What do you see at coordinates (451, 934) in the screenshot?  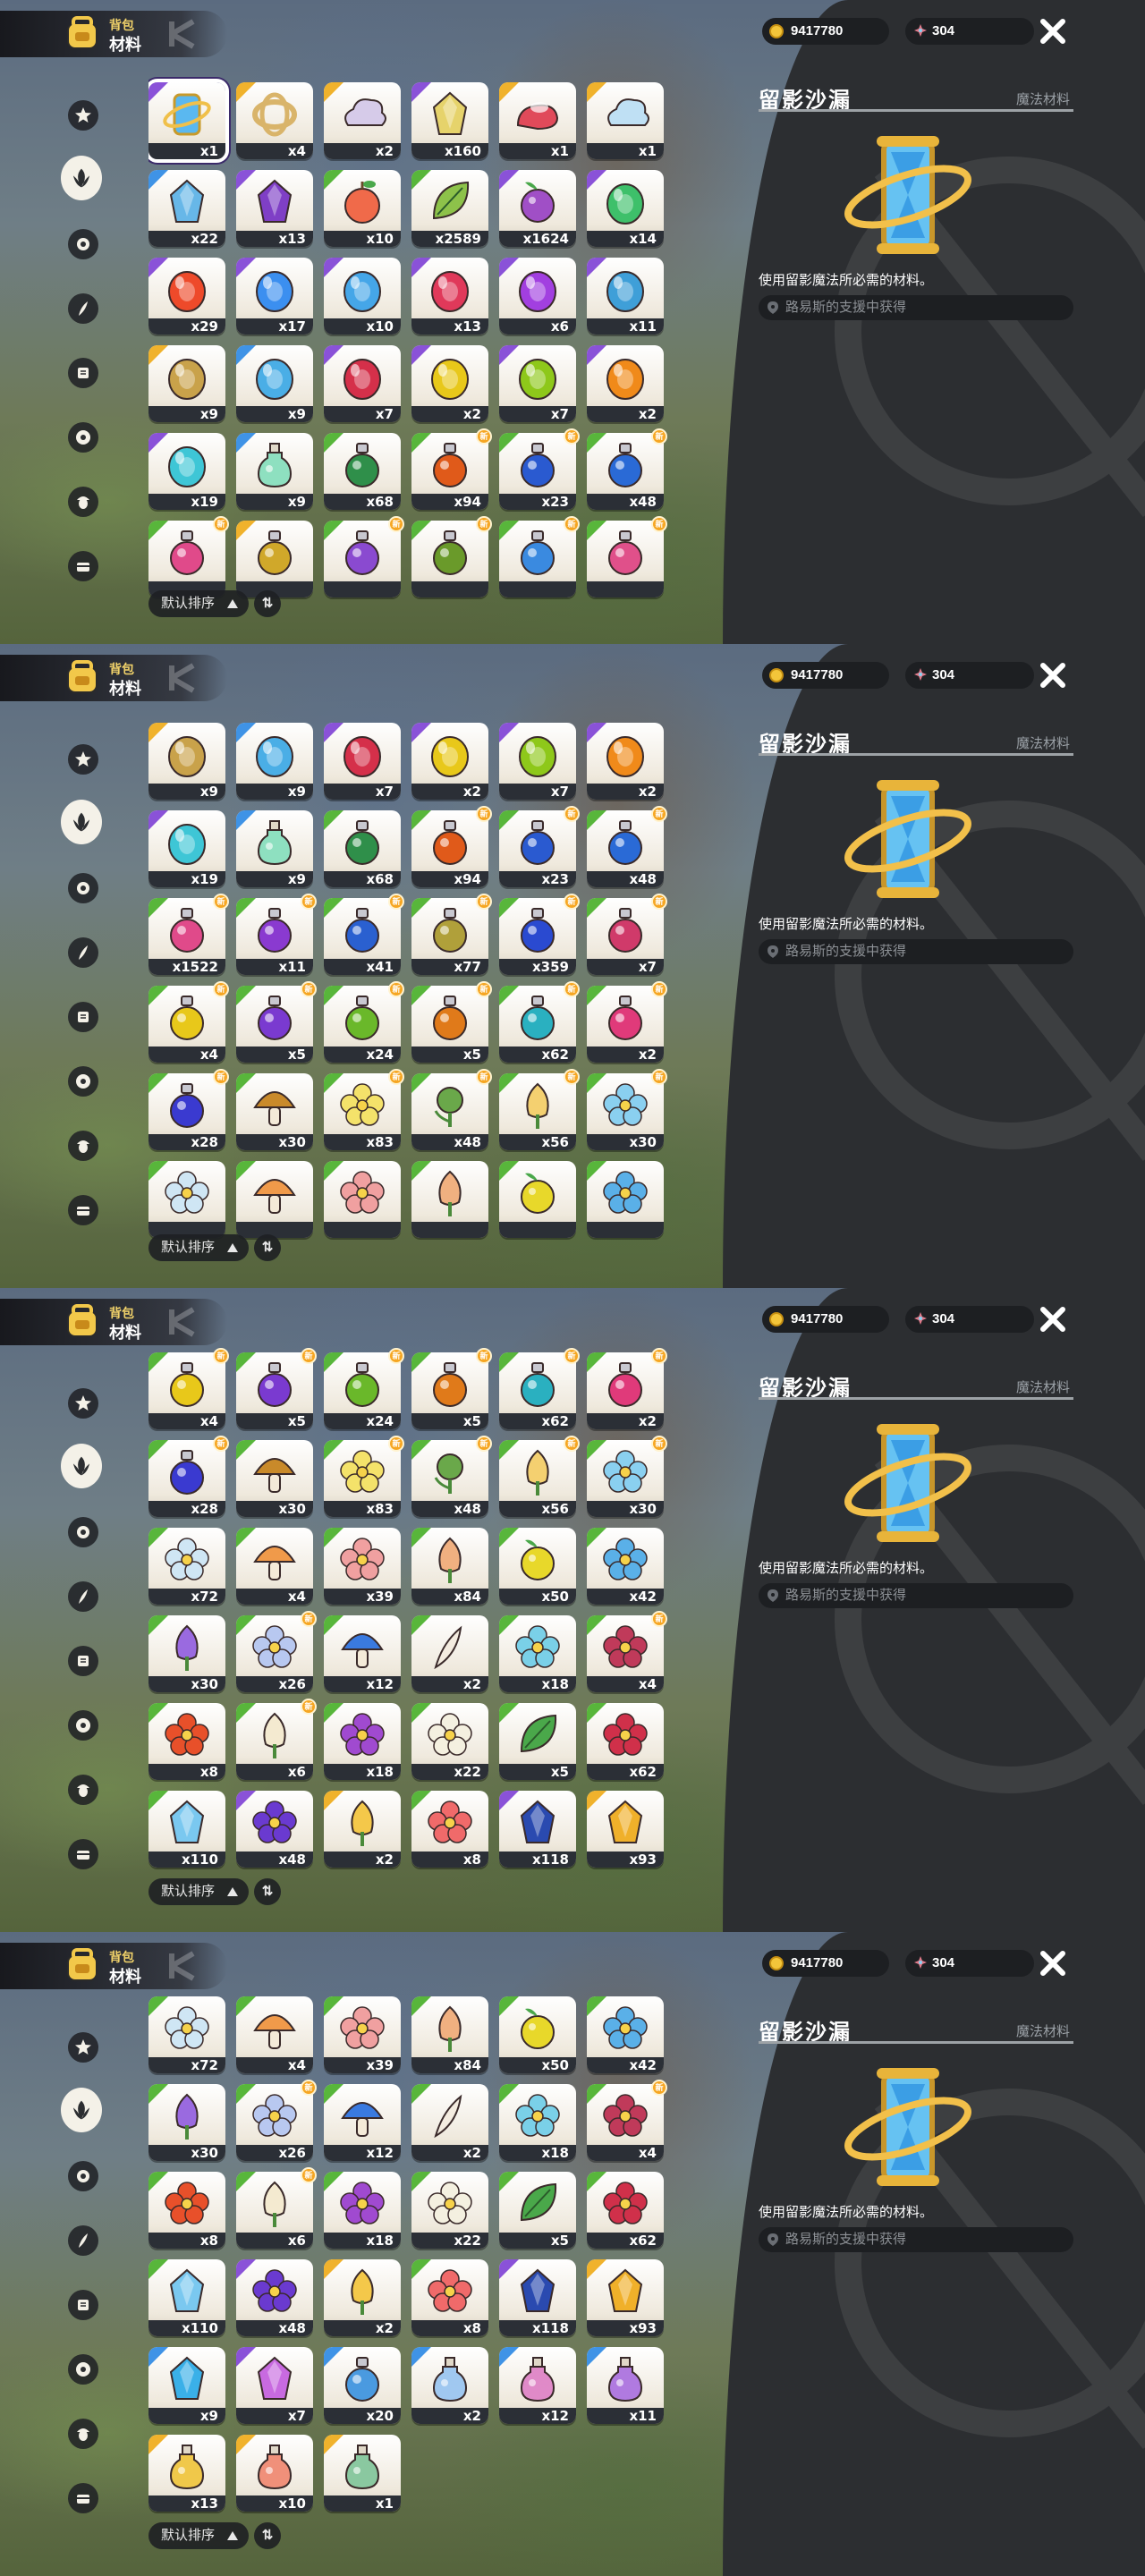 I see `inventory-slot: x77 新` at bounding box center [451, 934].